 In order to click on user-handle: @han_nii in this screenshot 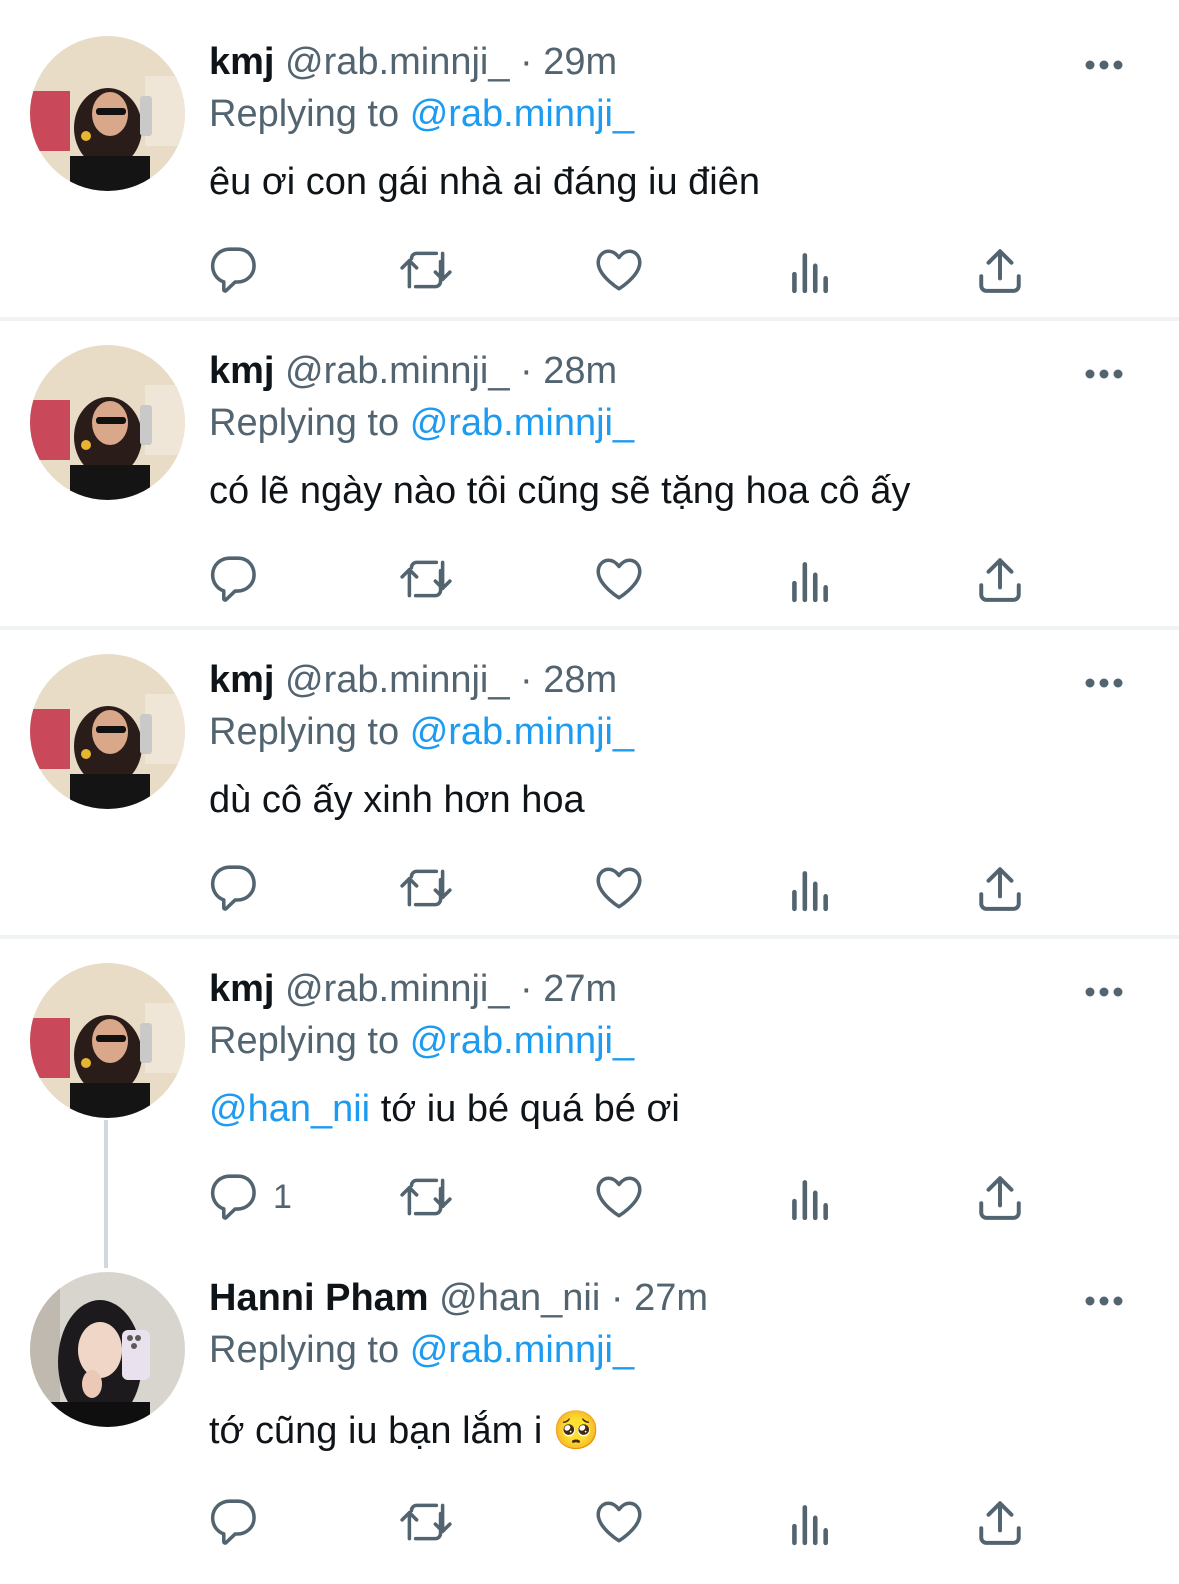, I will do `click(519, 1298)`.